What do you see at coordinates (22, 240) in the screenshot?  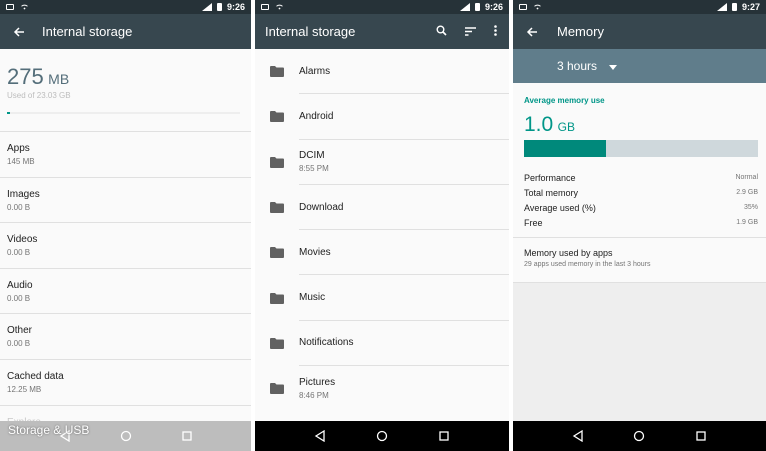 I see `category-title: Videos` at bounding box center [22, 240].